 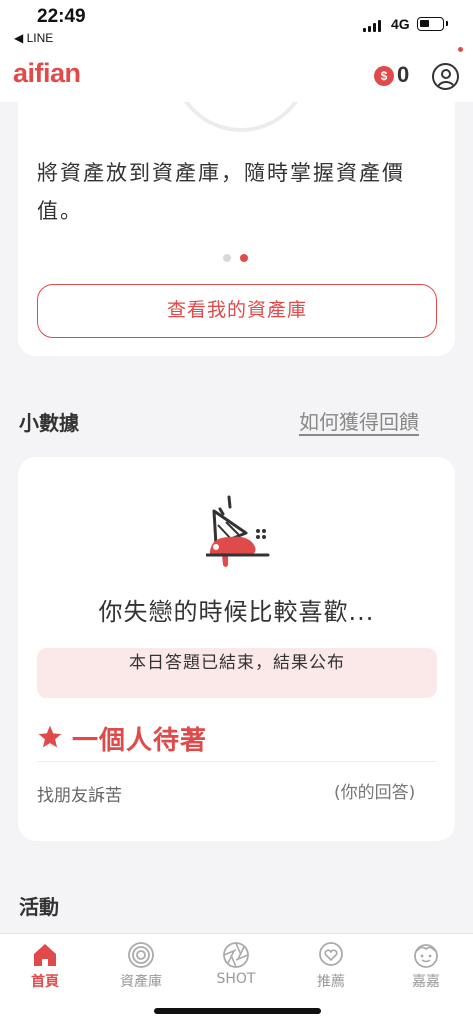 What do you see at coordinates (403, 75) in the screenshot?
I see `coin-count: 0` at bounding box center [403, 75].